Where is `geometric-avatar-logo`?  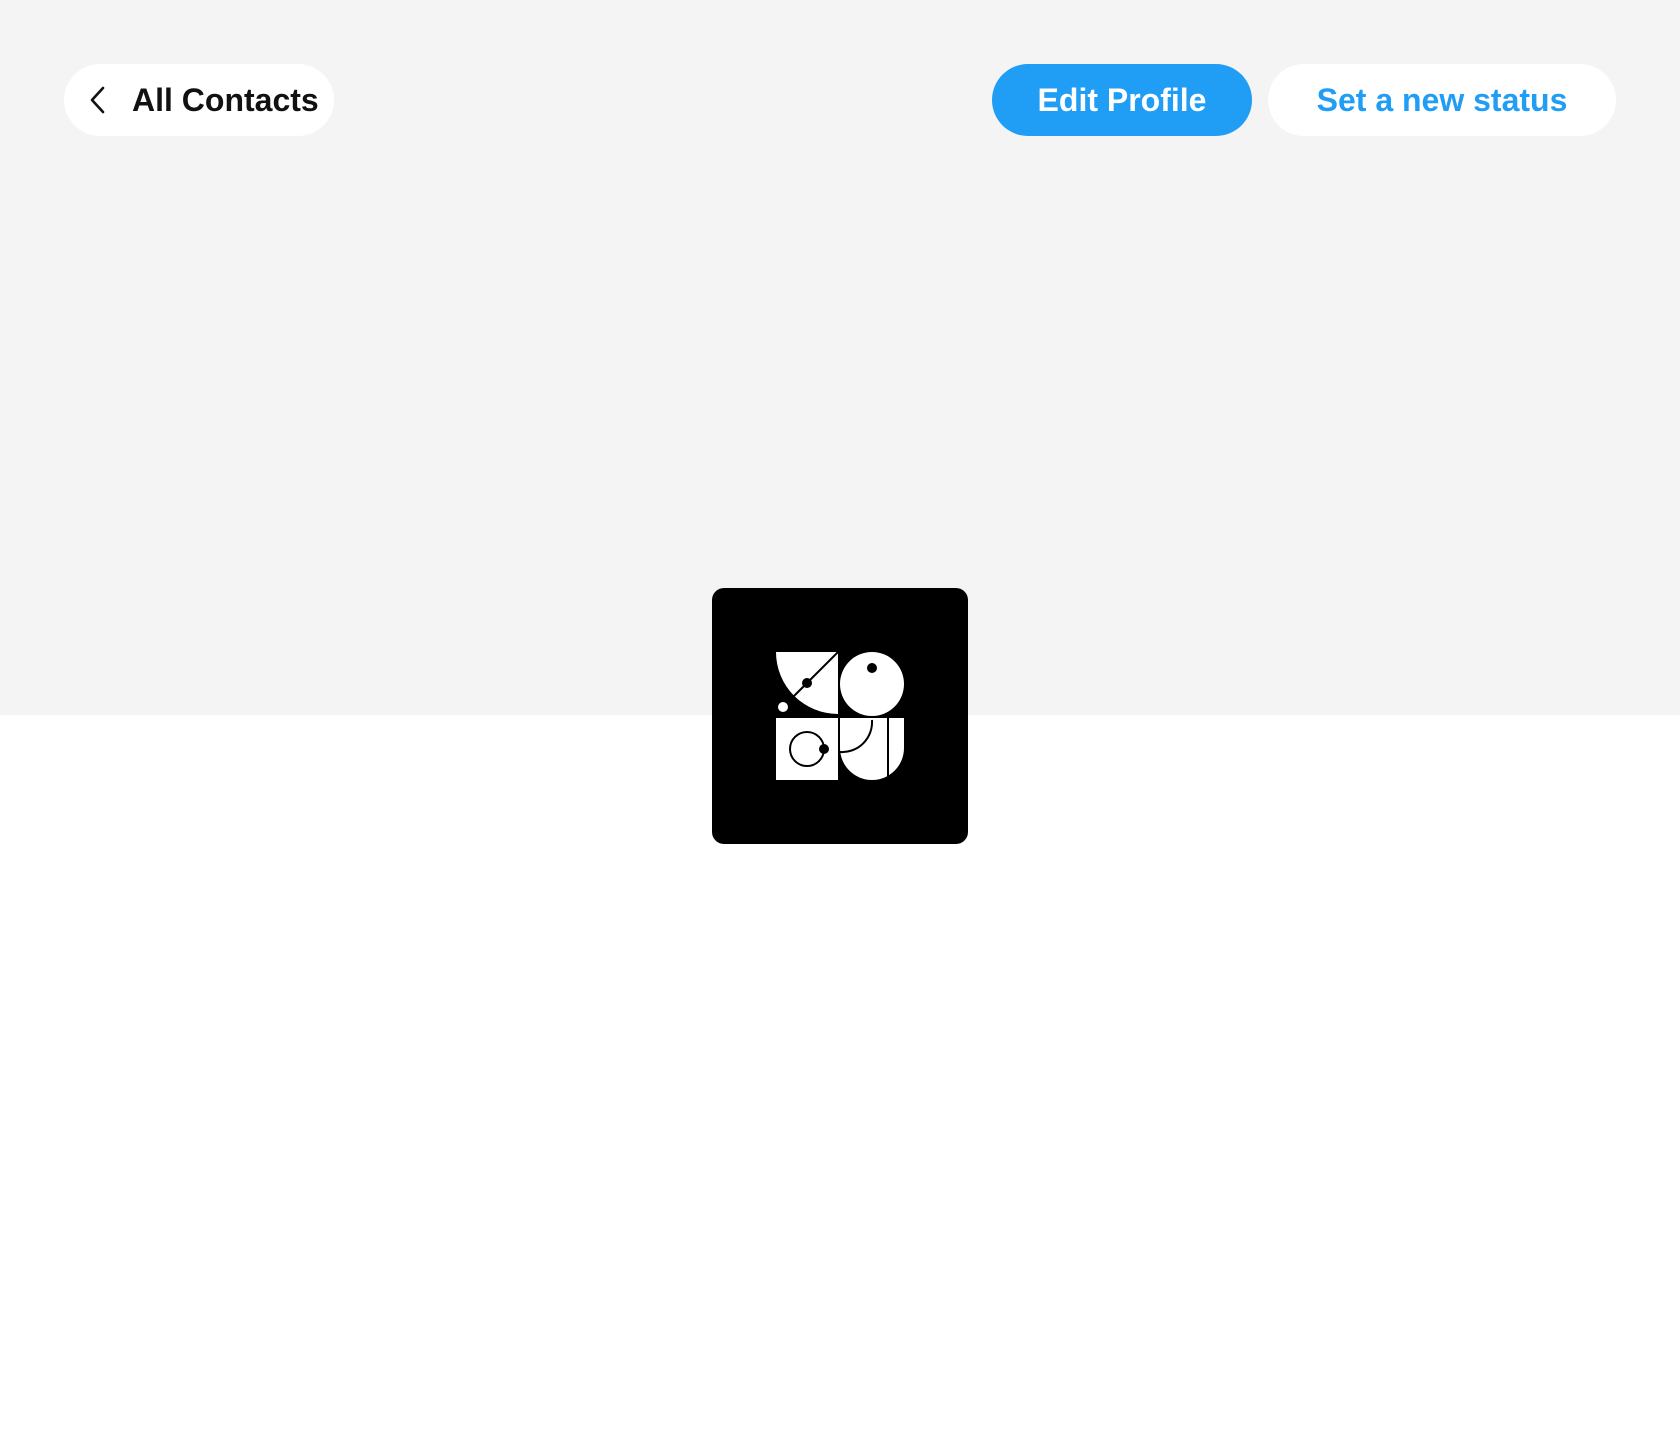
geometric-avatar-logo is located at coordinates (840, 716).